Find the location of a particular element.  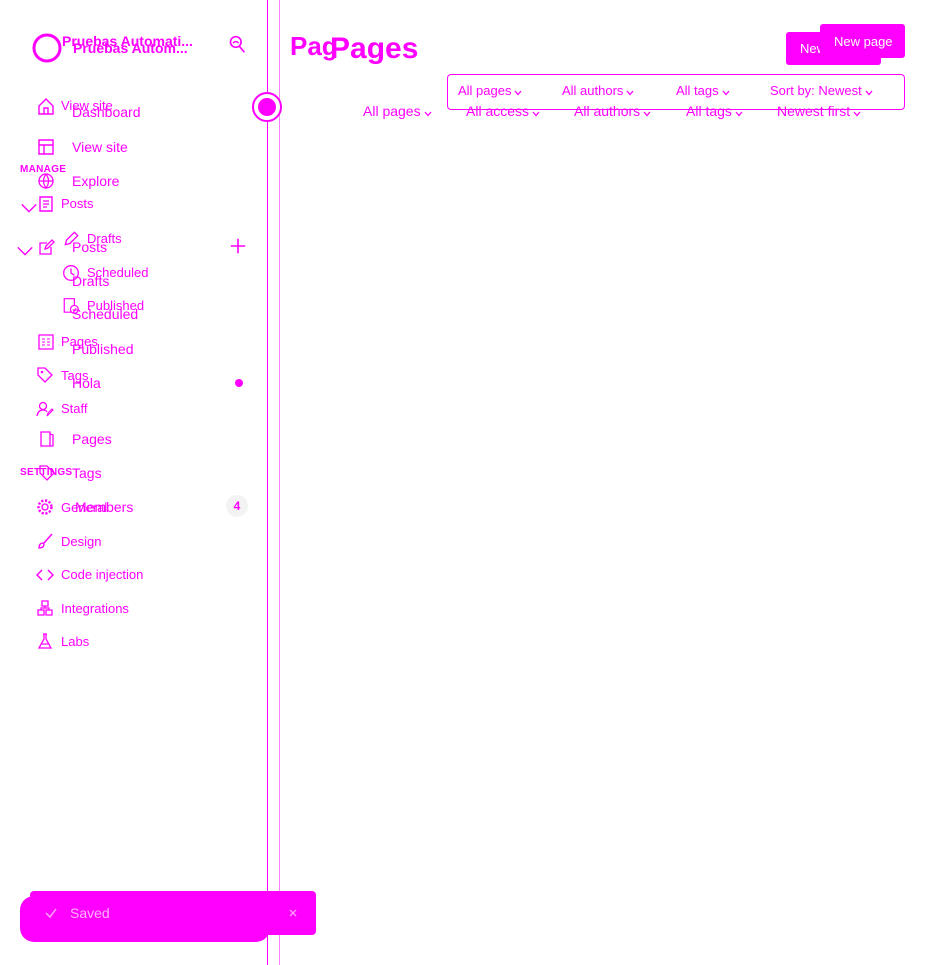

sidebar-item-view-site-small: View site is located at coordinates (87, 105).